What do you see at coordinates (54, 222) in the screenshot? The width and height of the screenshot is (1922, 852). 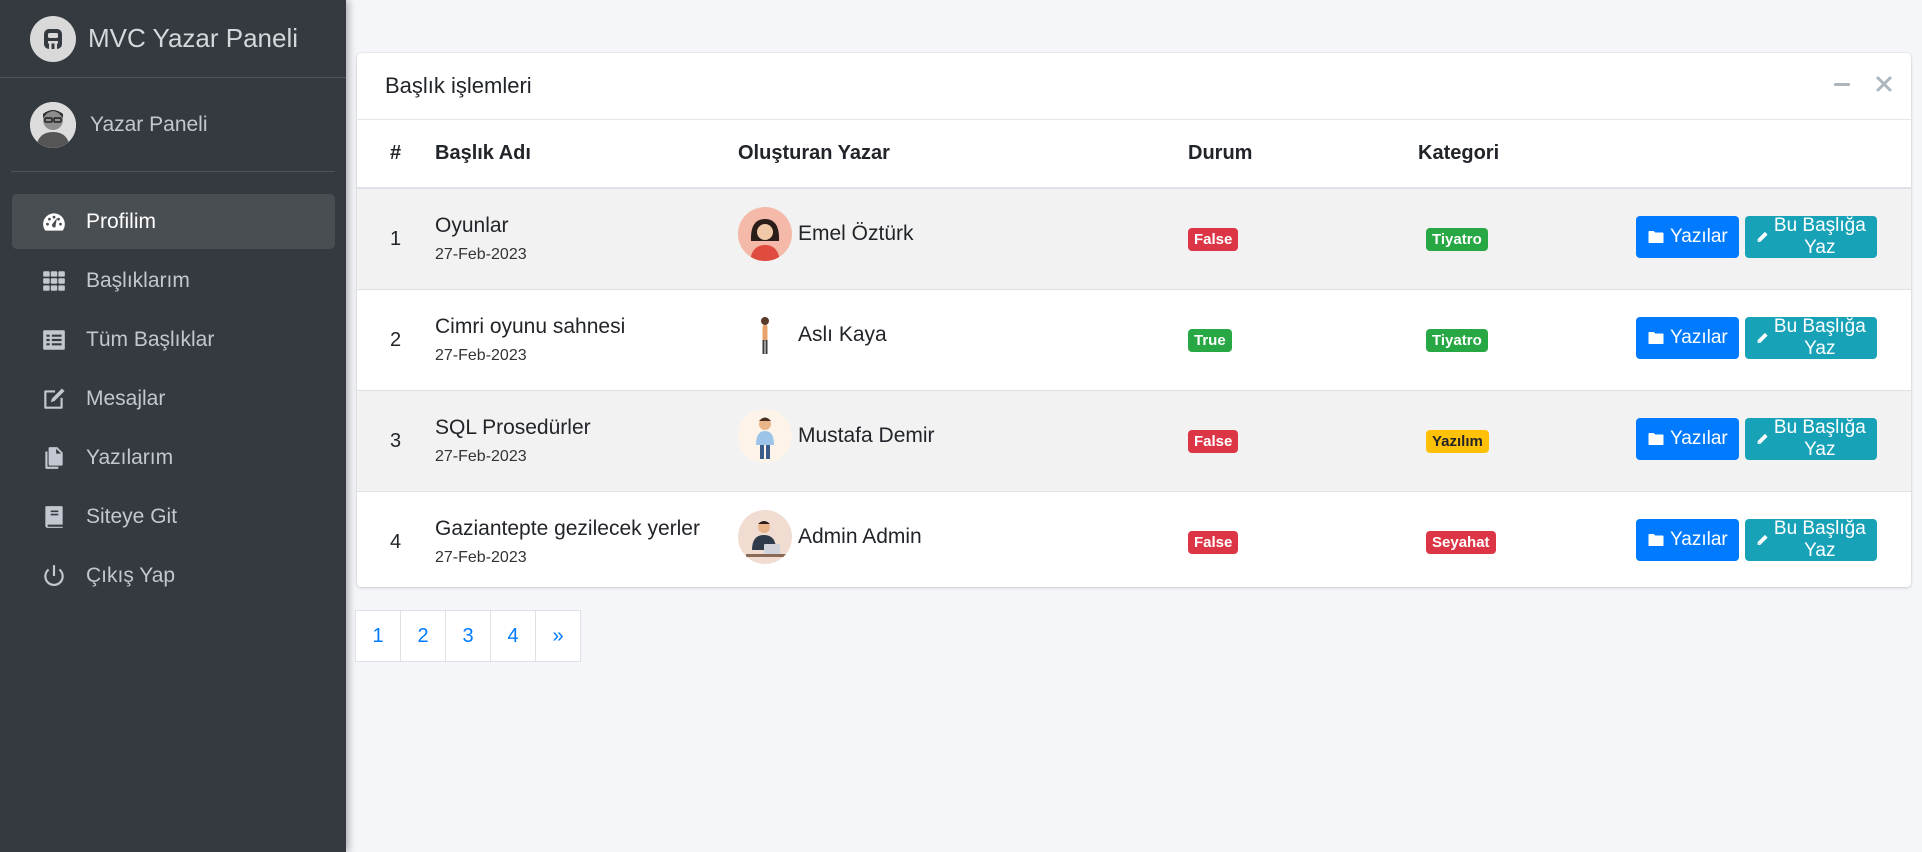 I see `dashboard-icon` at bounding box center [54, 222].